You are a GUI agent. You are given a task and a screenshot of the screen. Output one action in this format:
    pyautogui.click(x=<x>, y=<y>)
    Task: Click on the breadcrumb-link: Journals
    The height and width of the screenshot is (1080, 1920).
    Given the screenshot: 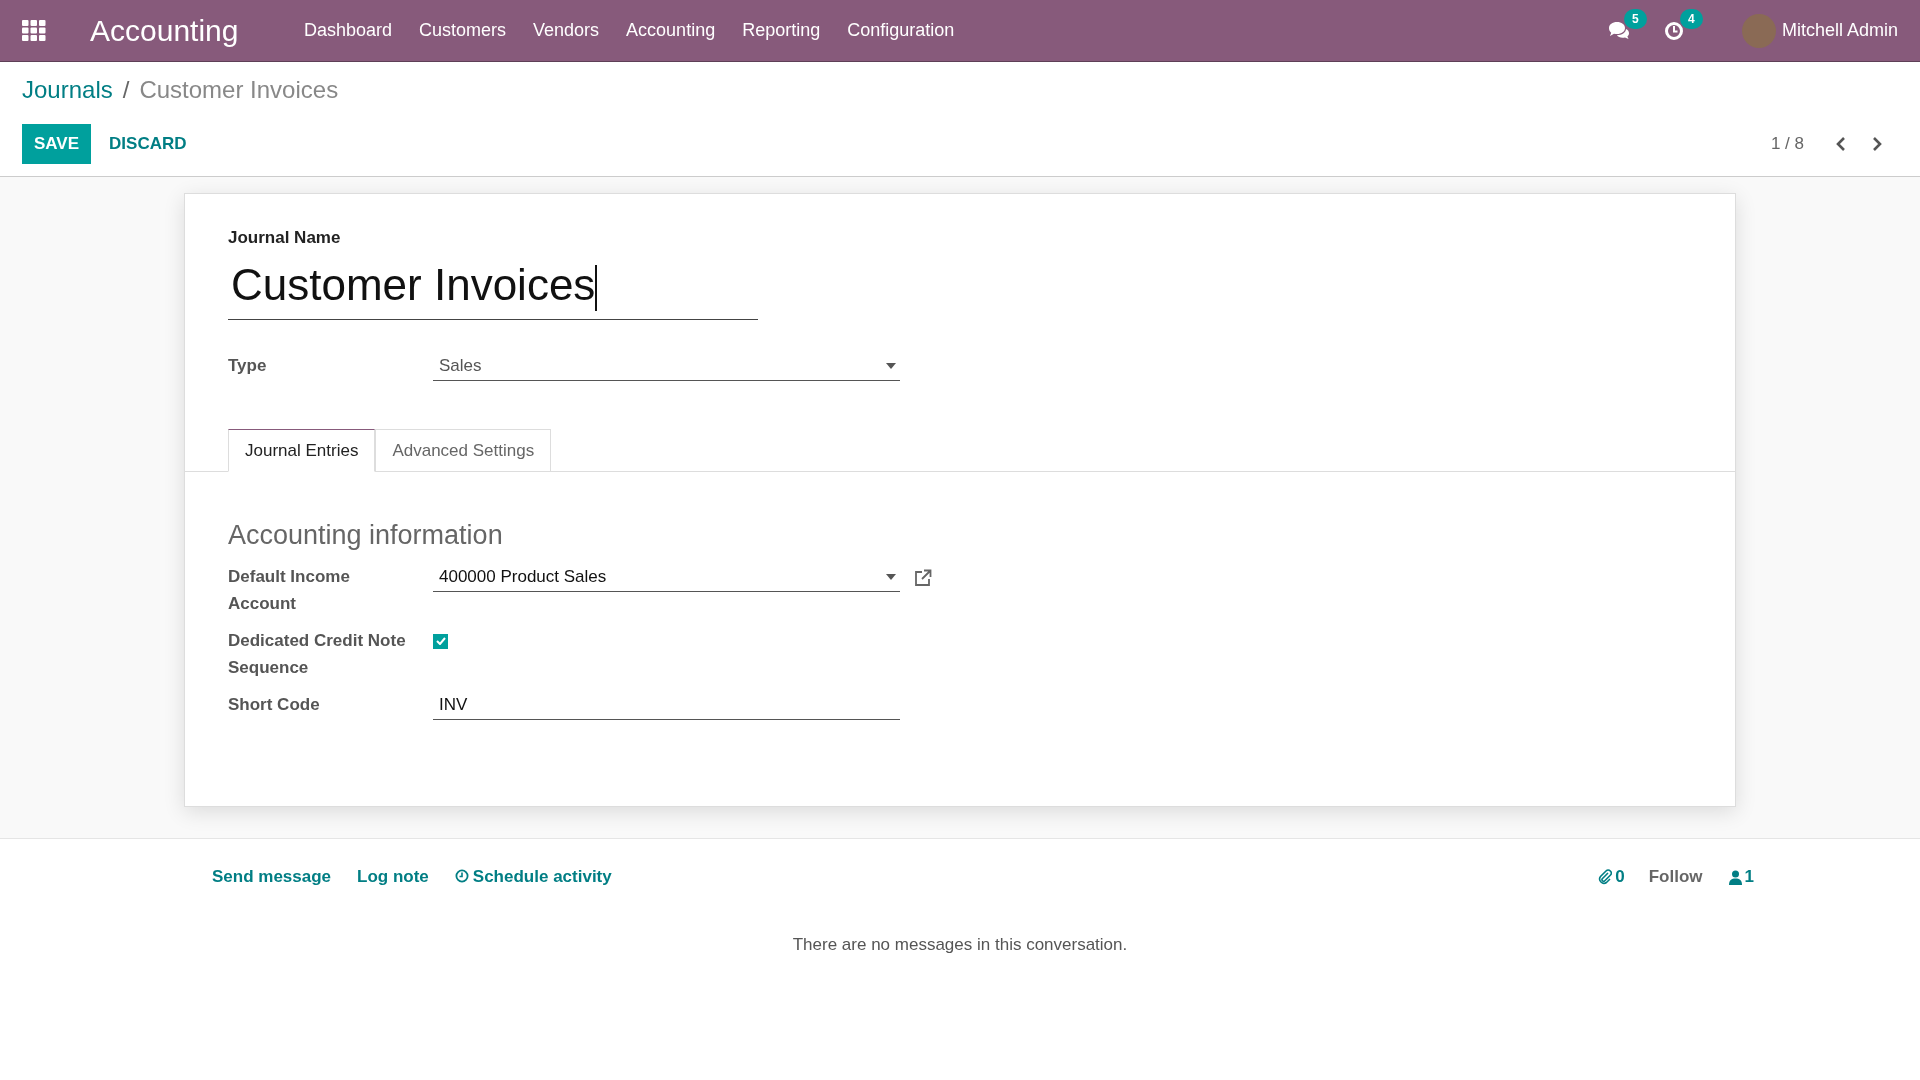 What is the action you would take?
    pyautogui.click(x=67, y=90)
    